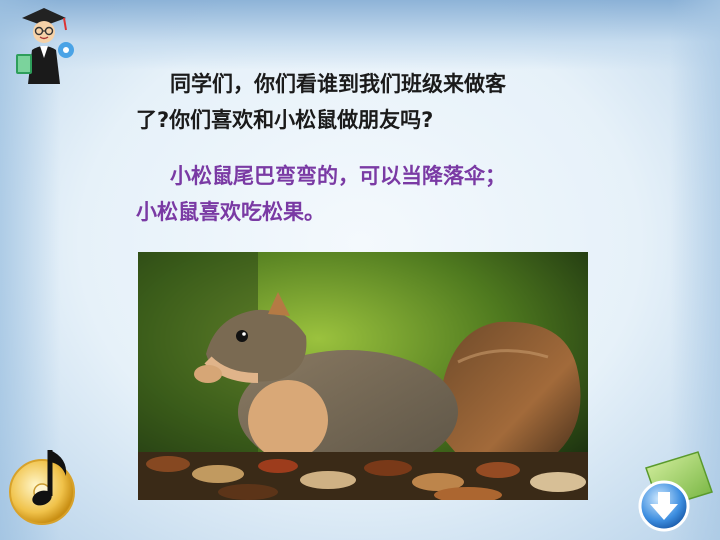 This screenshot has width=720, height=540. I want to click on question-paragraph: 同学们，你们看谁到我们班级来做客 了?你们喜欢和小松鼠做朋友吗?, so click(386, 102).